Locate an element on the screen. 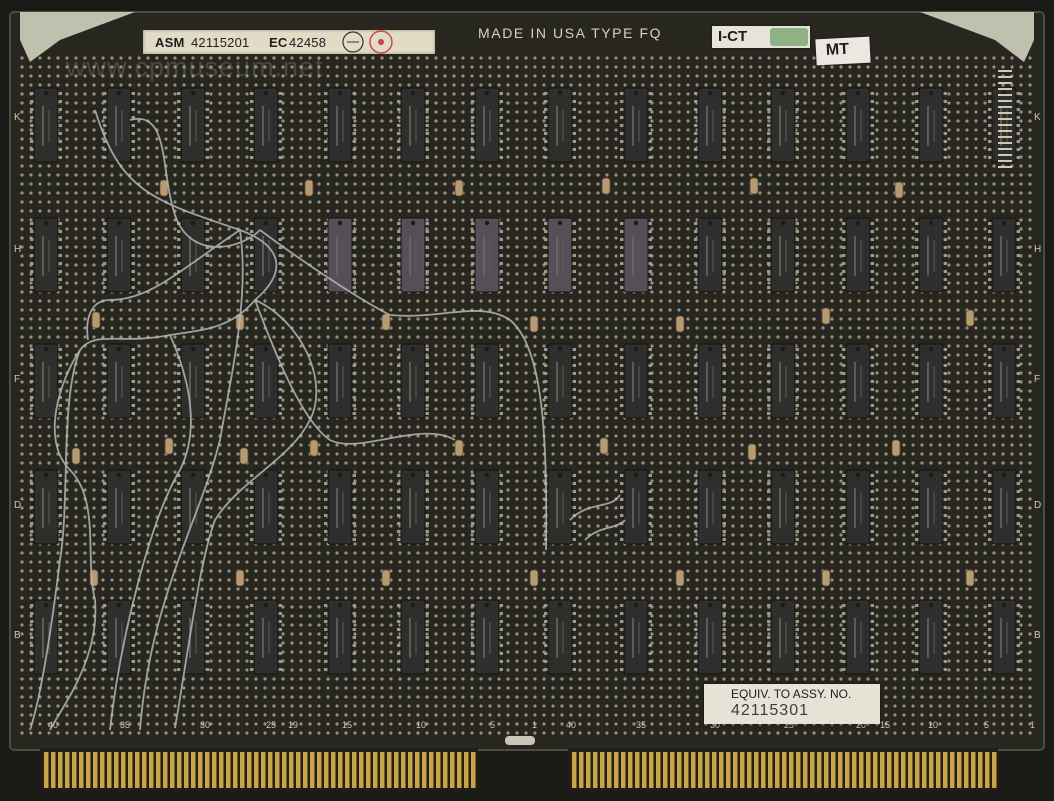 This screenshot has width=1054, height=801. assembly-sticker: ASM 42115201 EC 42458 is located at coordinates (289, 42).